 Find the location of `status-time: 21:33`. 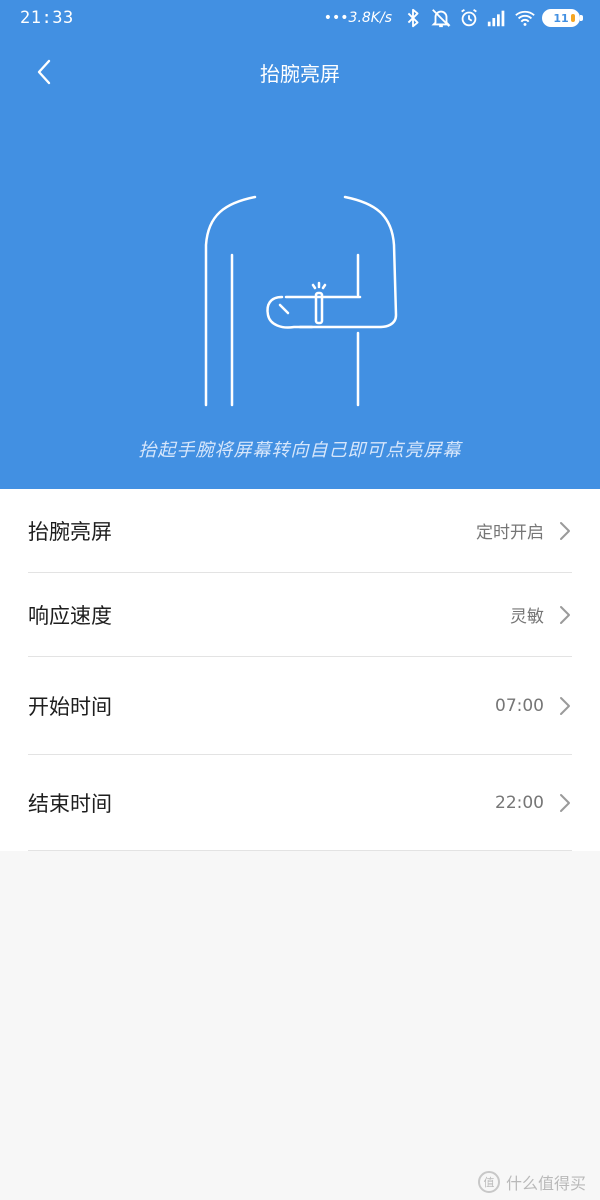

status-time: 21:33 is located at coordinates (47, 18).